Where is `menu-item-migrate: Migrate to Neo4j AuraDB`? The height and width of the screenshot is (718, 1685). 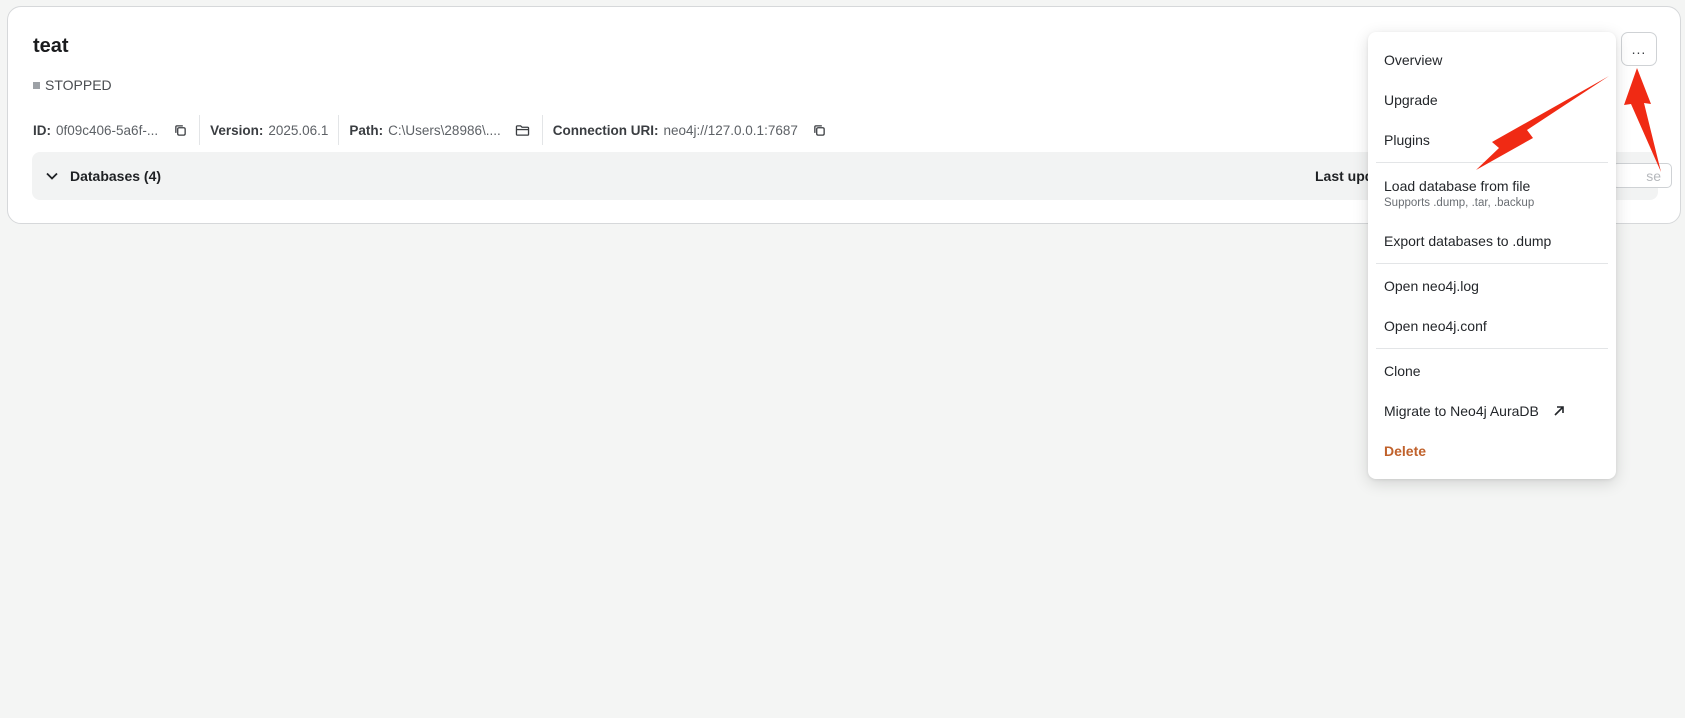
menu-item-migrate: Migrate to Neo4j AuraDB is located at coordinates (1492, 411).